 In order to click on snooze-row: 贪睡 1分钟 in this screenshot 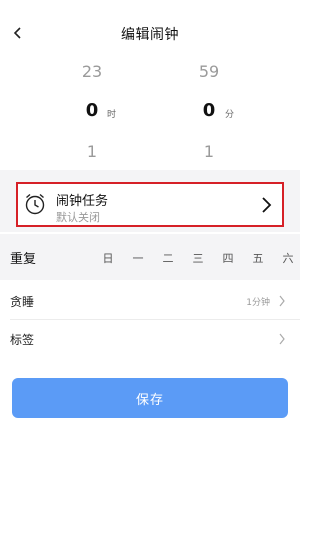, I will do `click(150, 301)`.